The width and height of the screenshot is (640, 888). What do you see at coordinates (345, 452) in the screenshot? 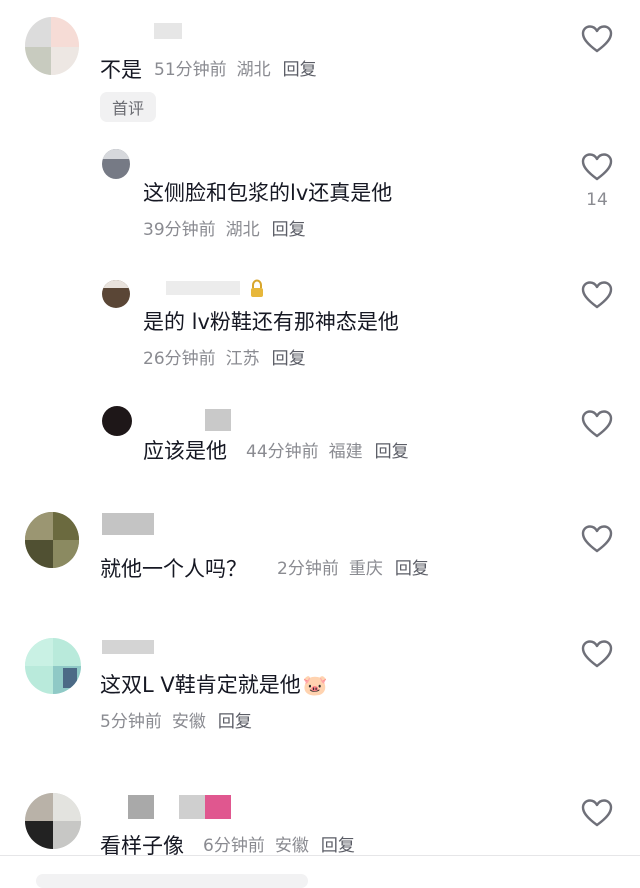
I see `comment-location: 福建` at bounding box center [345, 452].